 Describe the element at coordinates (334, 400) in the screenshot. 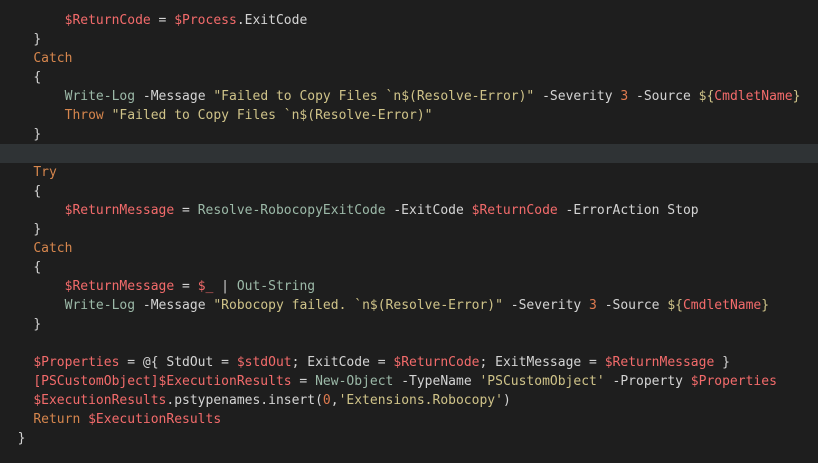

I see `code-token-default: ,` at that location.